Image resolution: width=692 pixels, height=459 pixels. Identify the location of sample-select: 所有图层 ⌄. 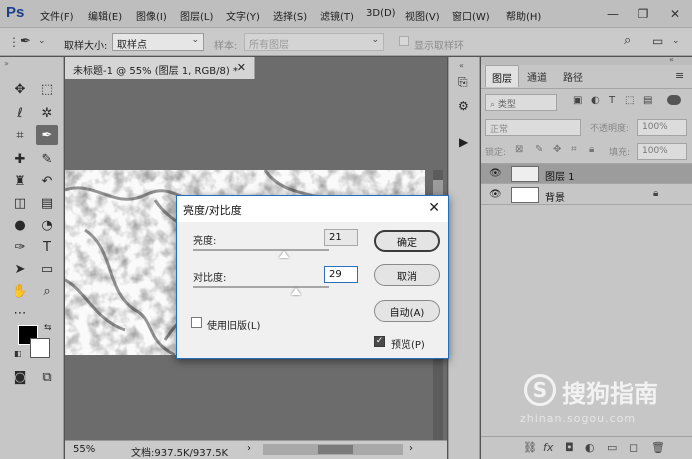
(314, 42).